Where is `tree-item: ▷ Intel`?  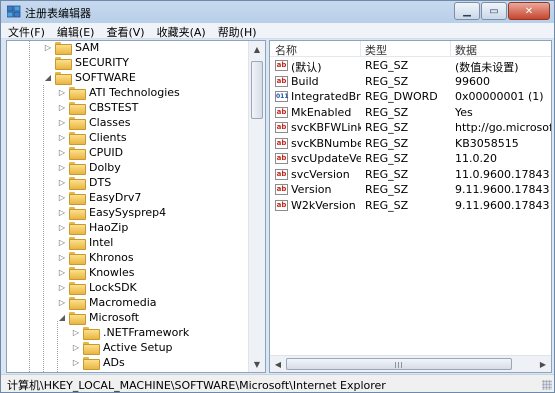 tree-item: ▷ Intel is located at coordinates (85, 242).